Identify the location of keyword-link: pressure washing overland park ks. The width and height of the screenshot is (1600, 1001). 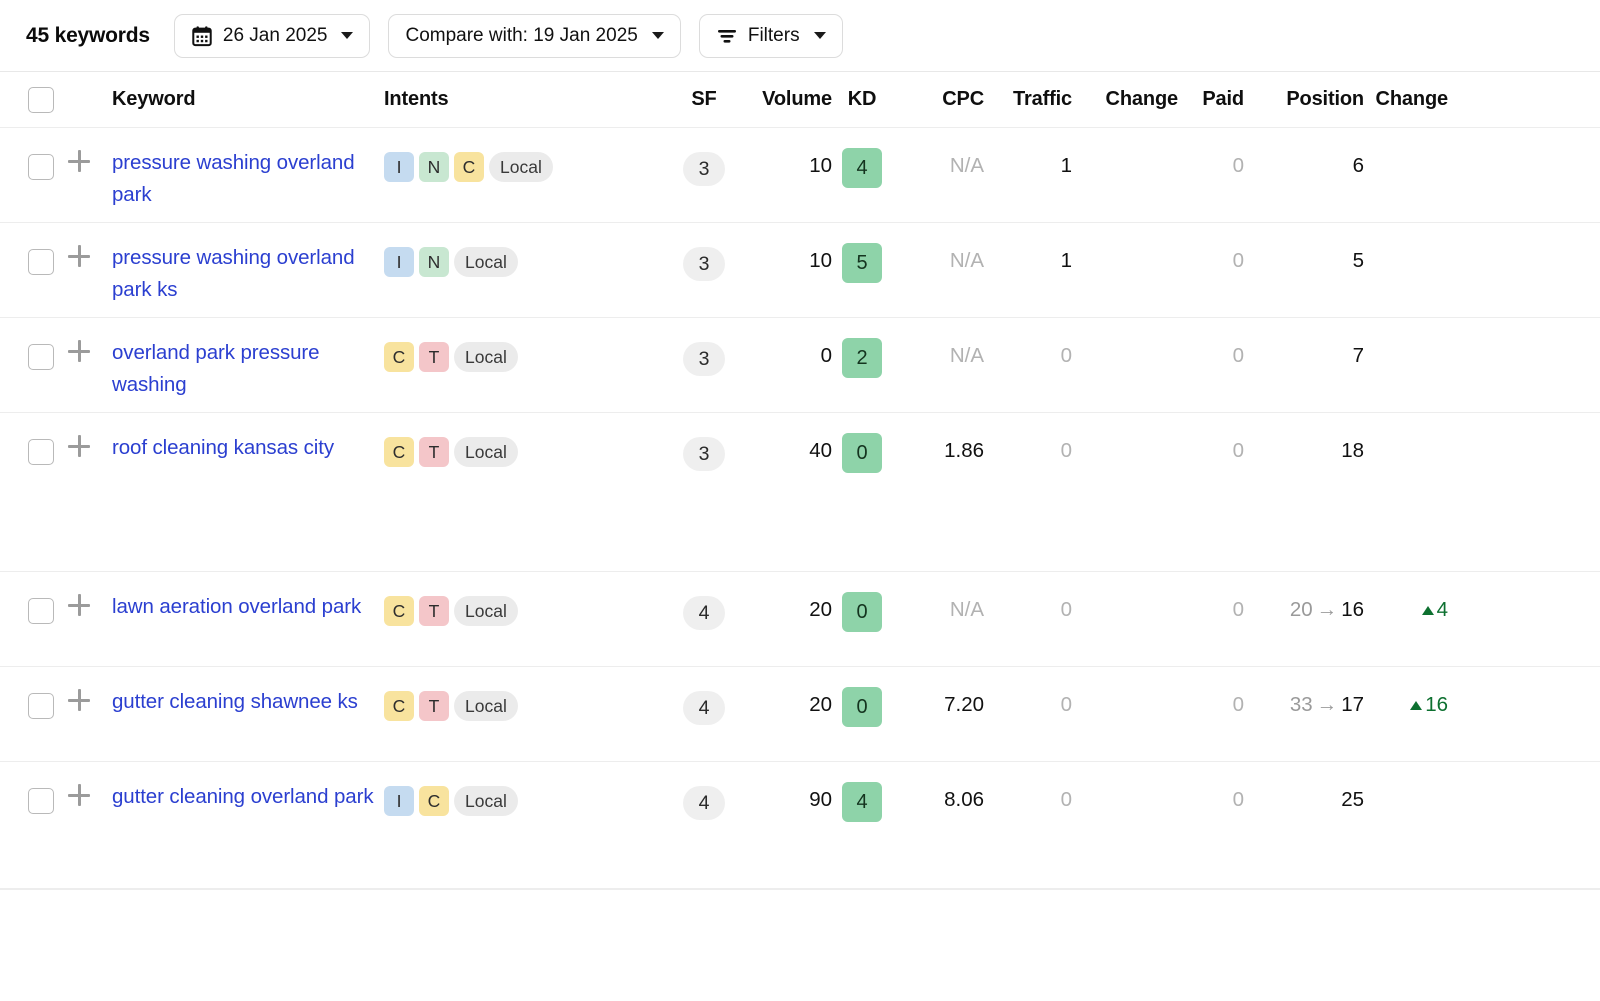
(248, 274).